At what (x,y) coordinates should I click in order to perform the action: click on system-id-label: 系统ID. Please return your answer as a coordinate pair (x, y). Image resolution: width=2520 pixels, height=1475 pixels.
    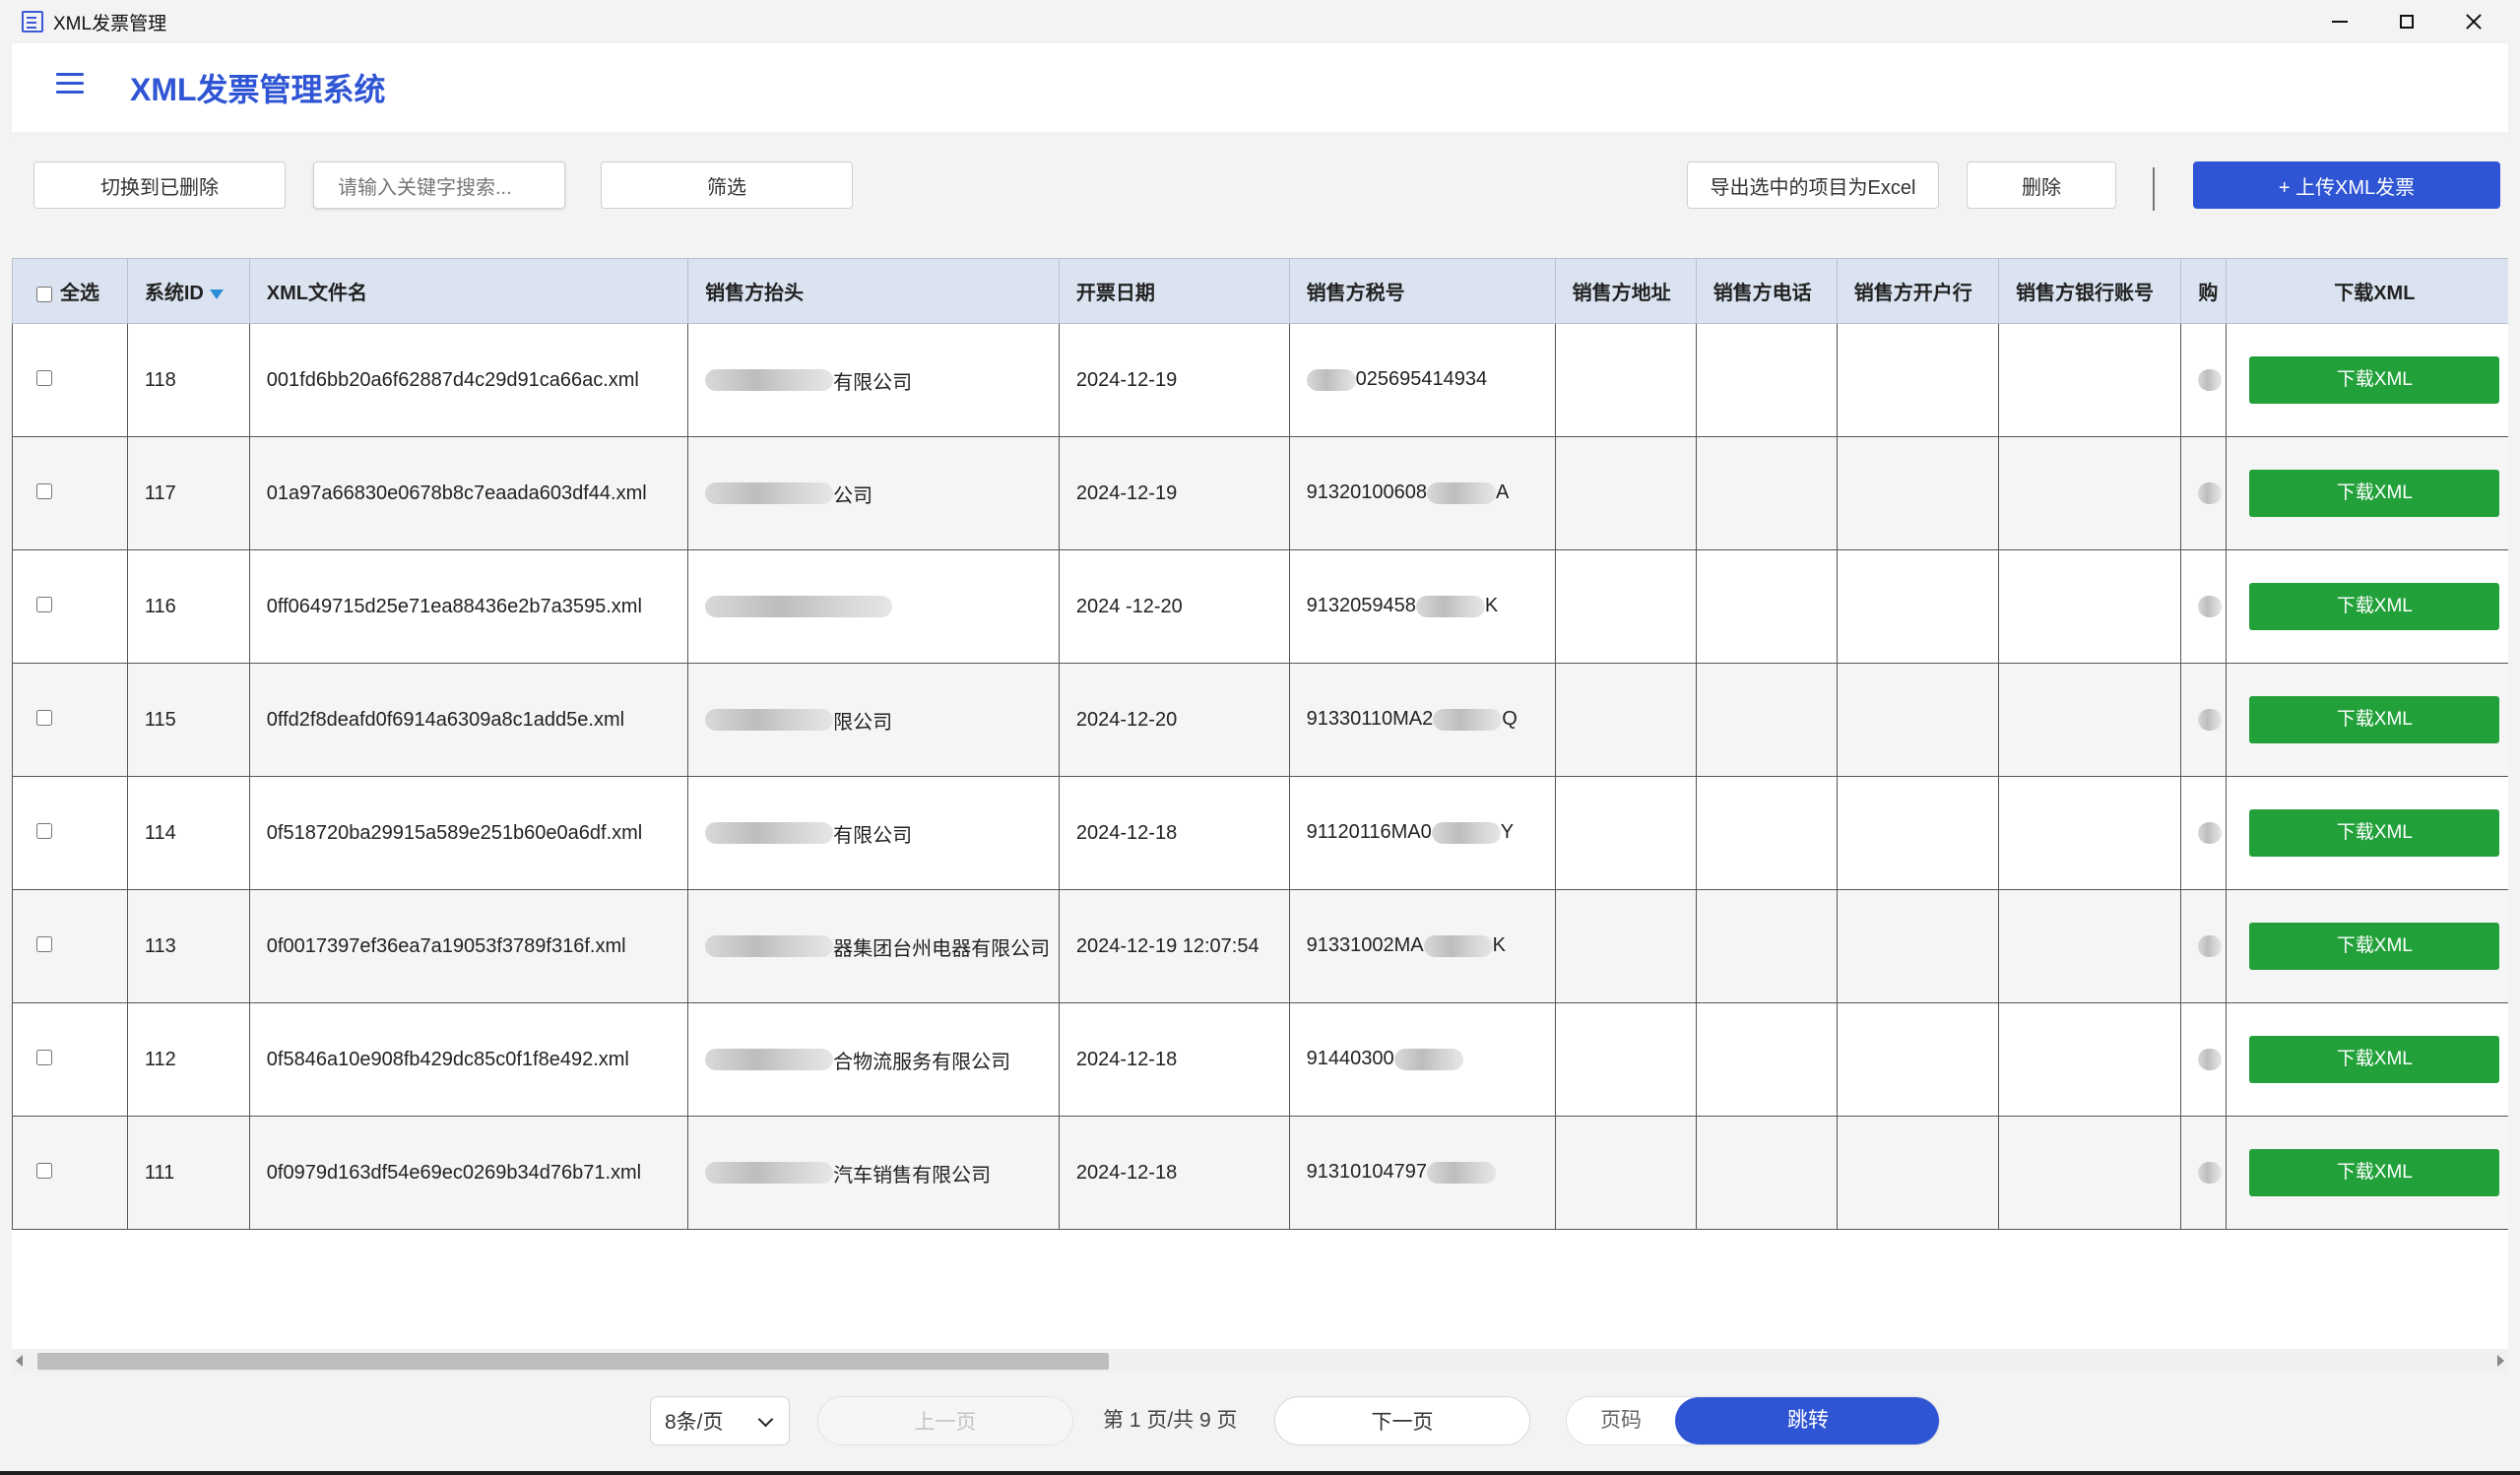
    Looking at the image, I should click on (174, 293).